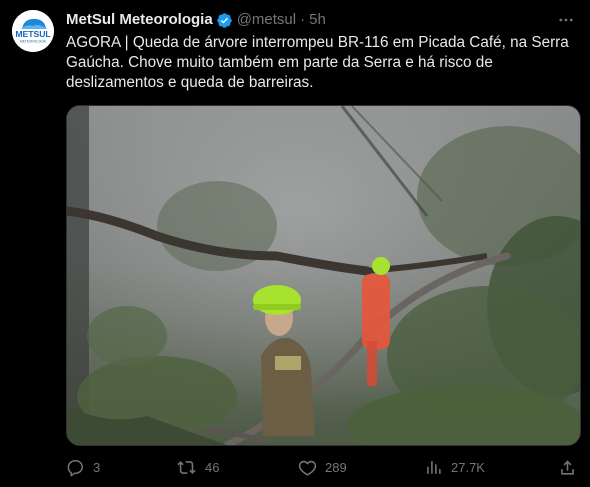 This screenshot has width=590, height=487. I want to click on avatar: METSUL METEOROLOGIA, so click(33, 31).